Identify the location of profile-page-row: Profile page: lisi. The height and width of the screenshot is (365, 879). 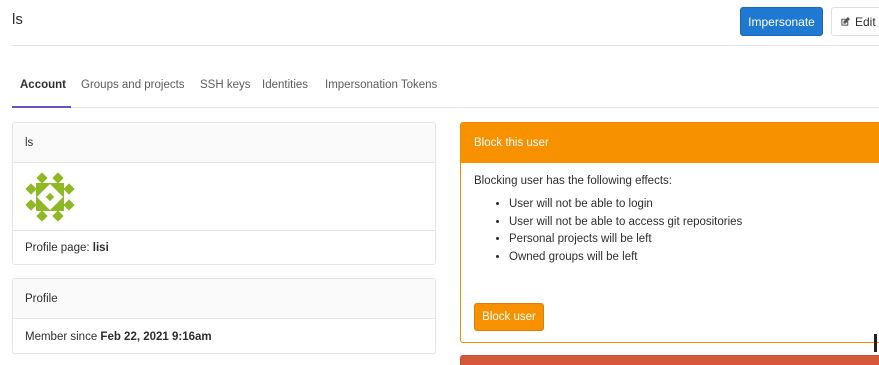
(224, 247).